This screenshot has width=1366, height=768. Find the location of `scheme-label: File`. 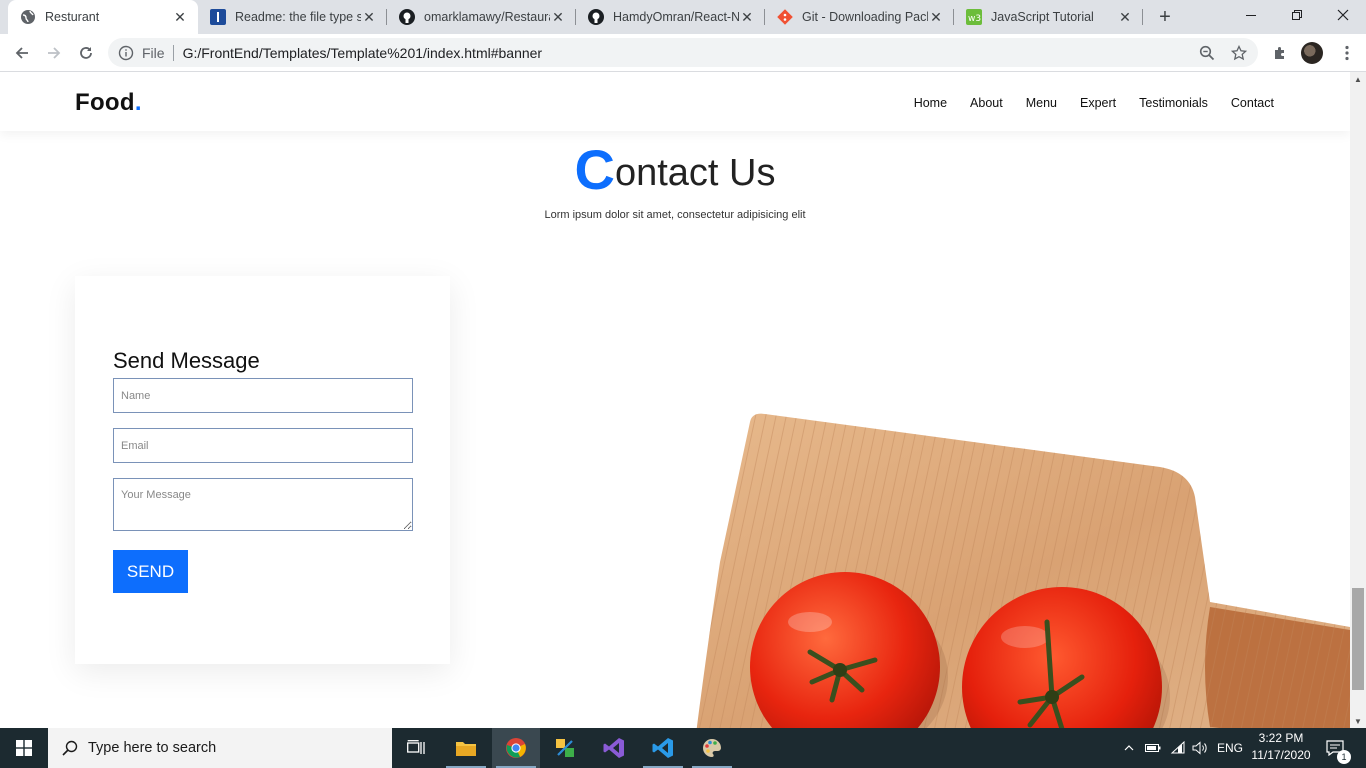

scheme-label: File is located at coordinates (153, 52).